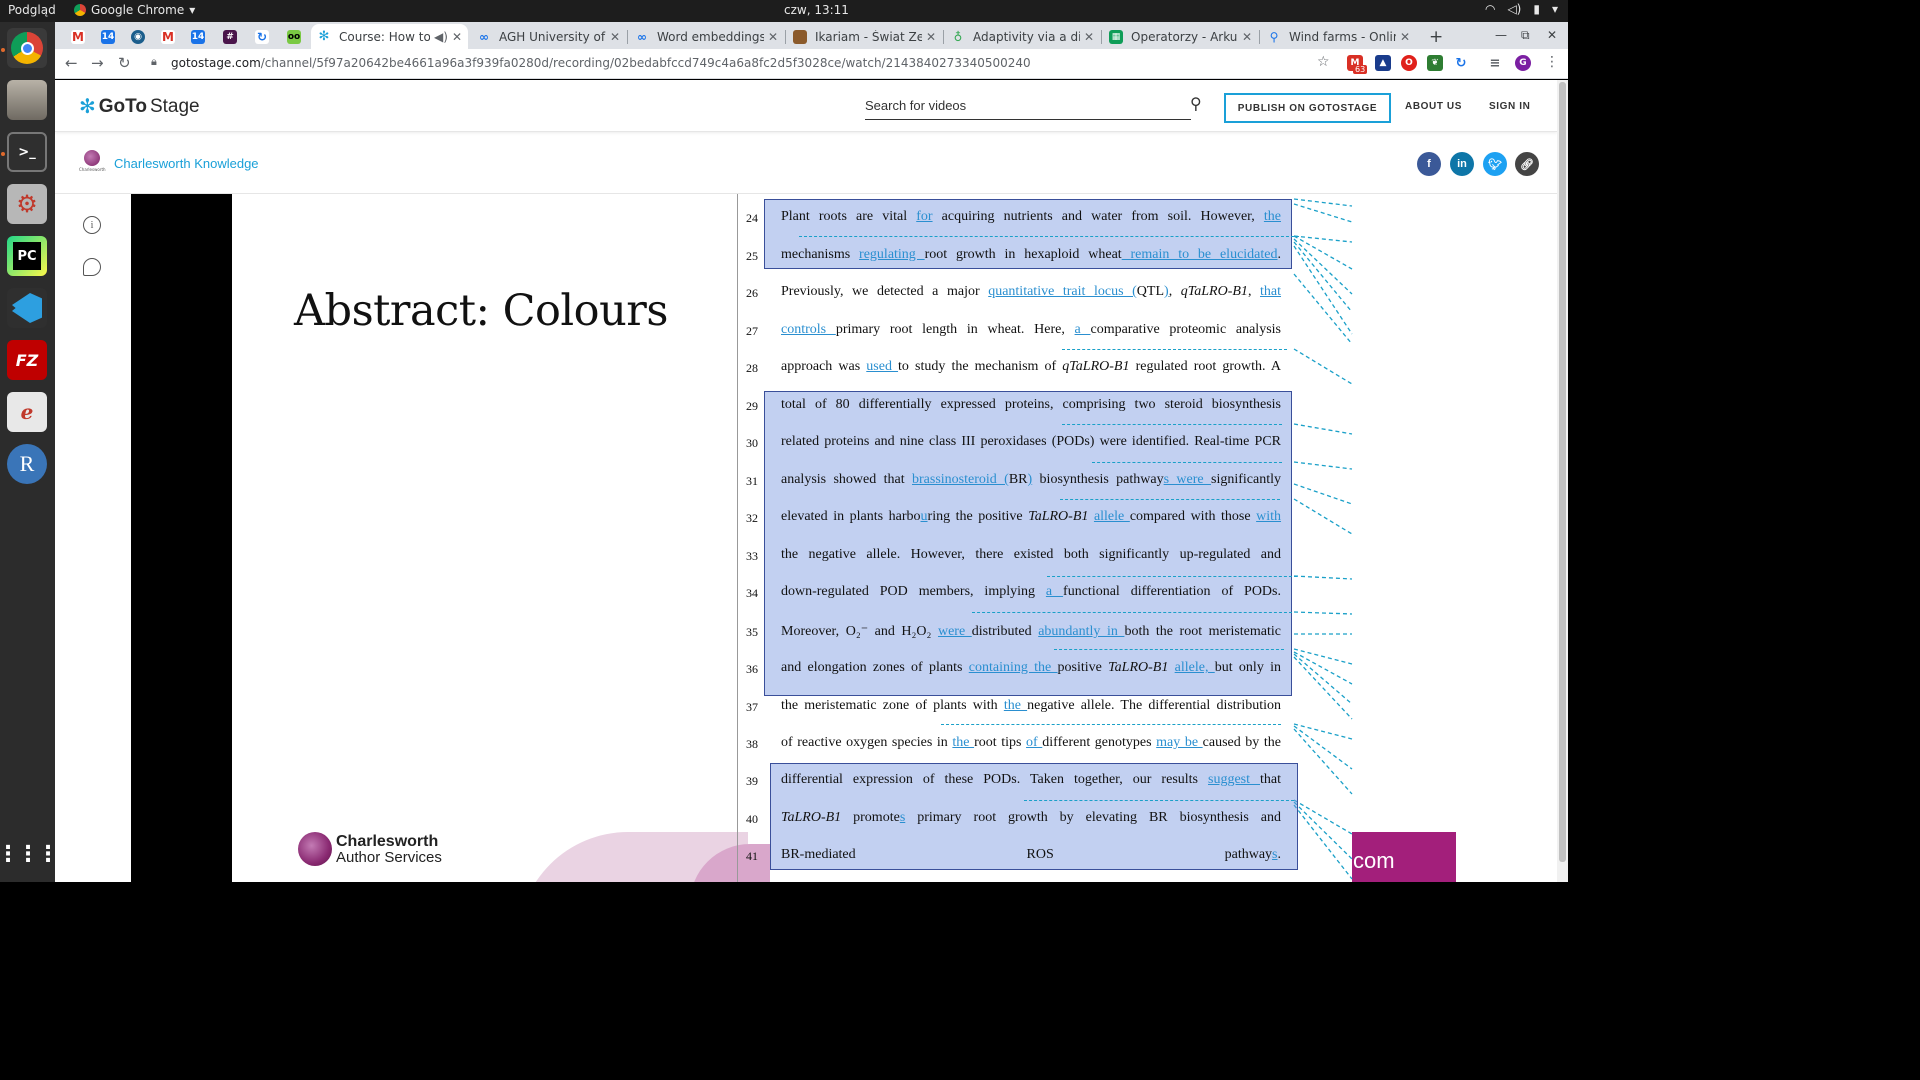 This screenshot has height=1080, width=1920. I want to click on tab-operatorzy: ▦ Operatorzy - Arkus ✕, so click(1180, 36).